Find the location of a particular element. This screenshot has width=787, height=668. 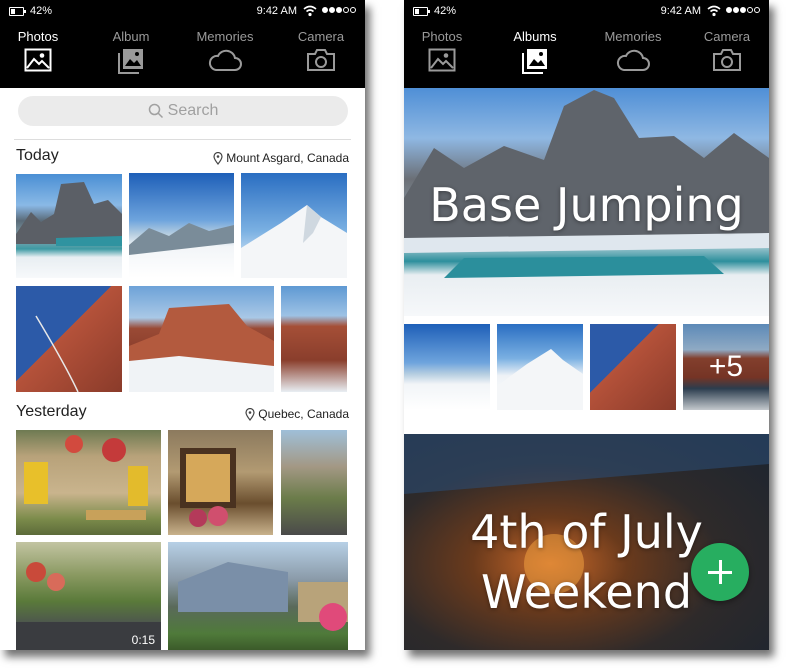

section-title: Yesterday is located at coordinates (51, 411).